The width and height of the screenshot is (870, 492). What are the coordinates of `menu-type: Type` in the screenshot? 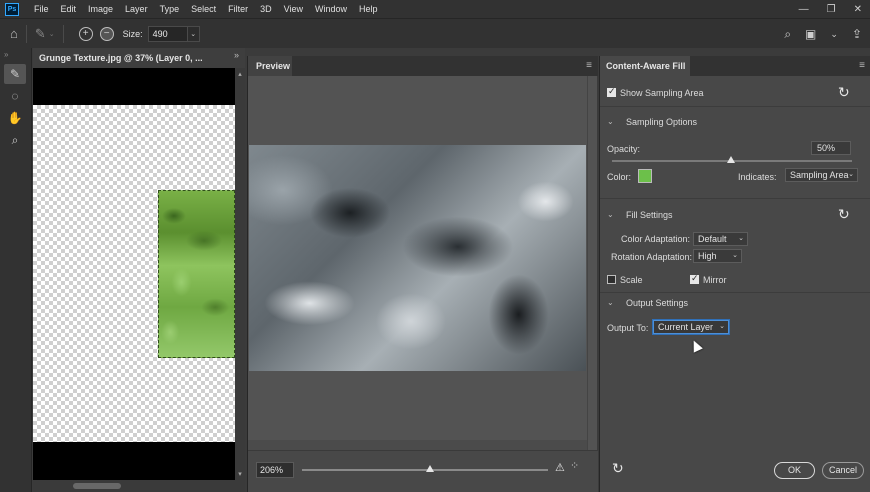 It's located at (170, 9).